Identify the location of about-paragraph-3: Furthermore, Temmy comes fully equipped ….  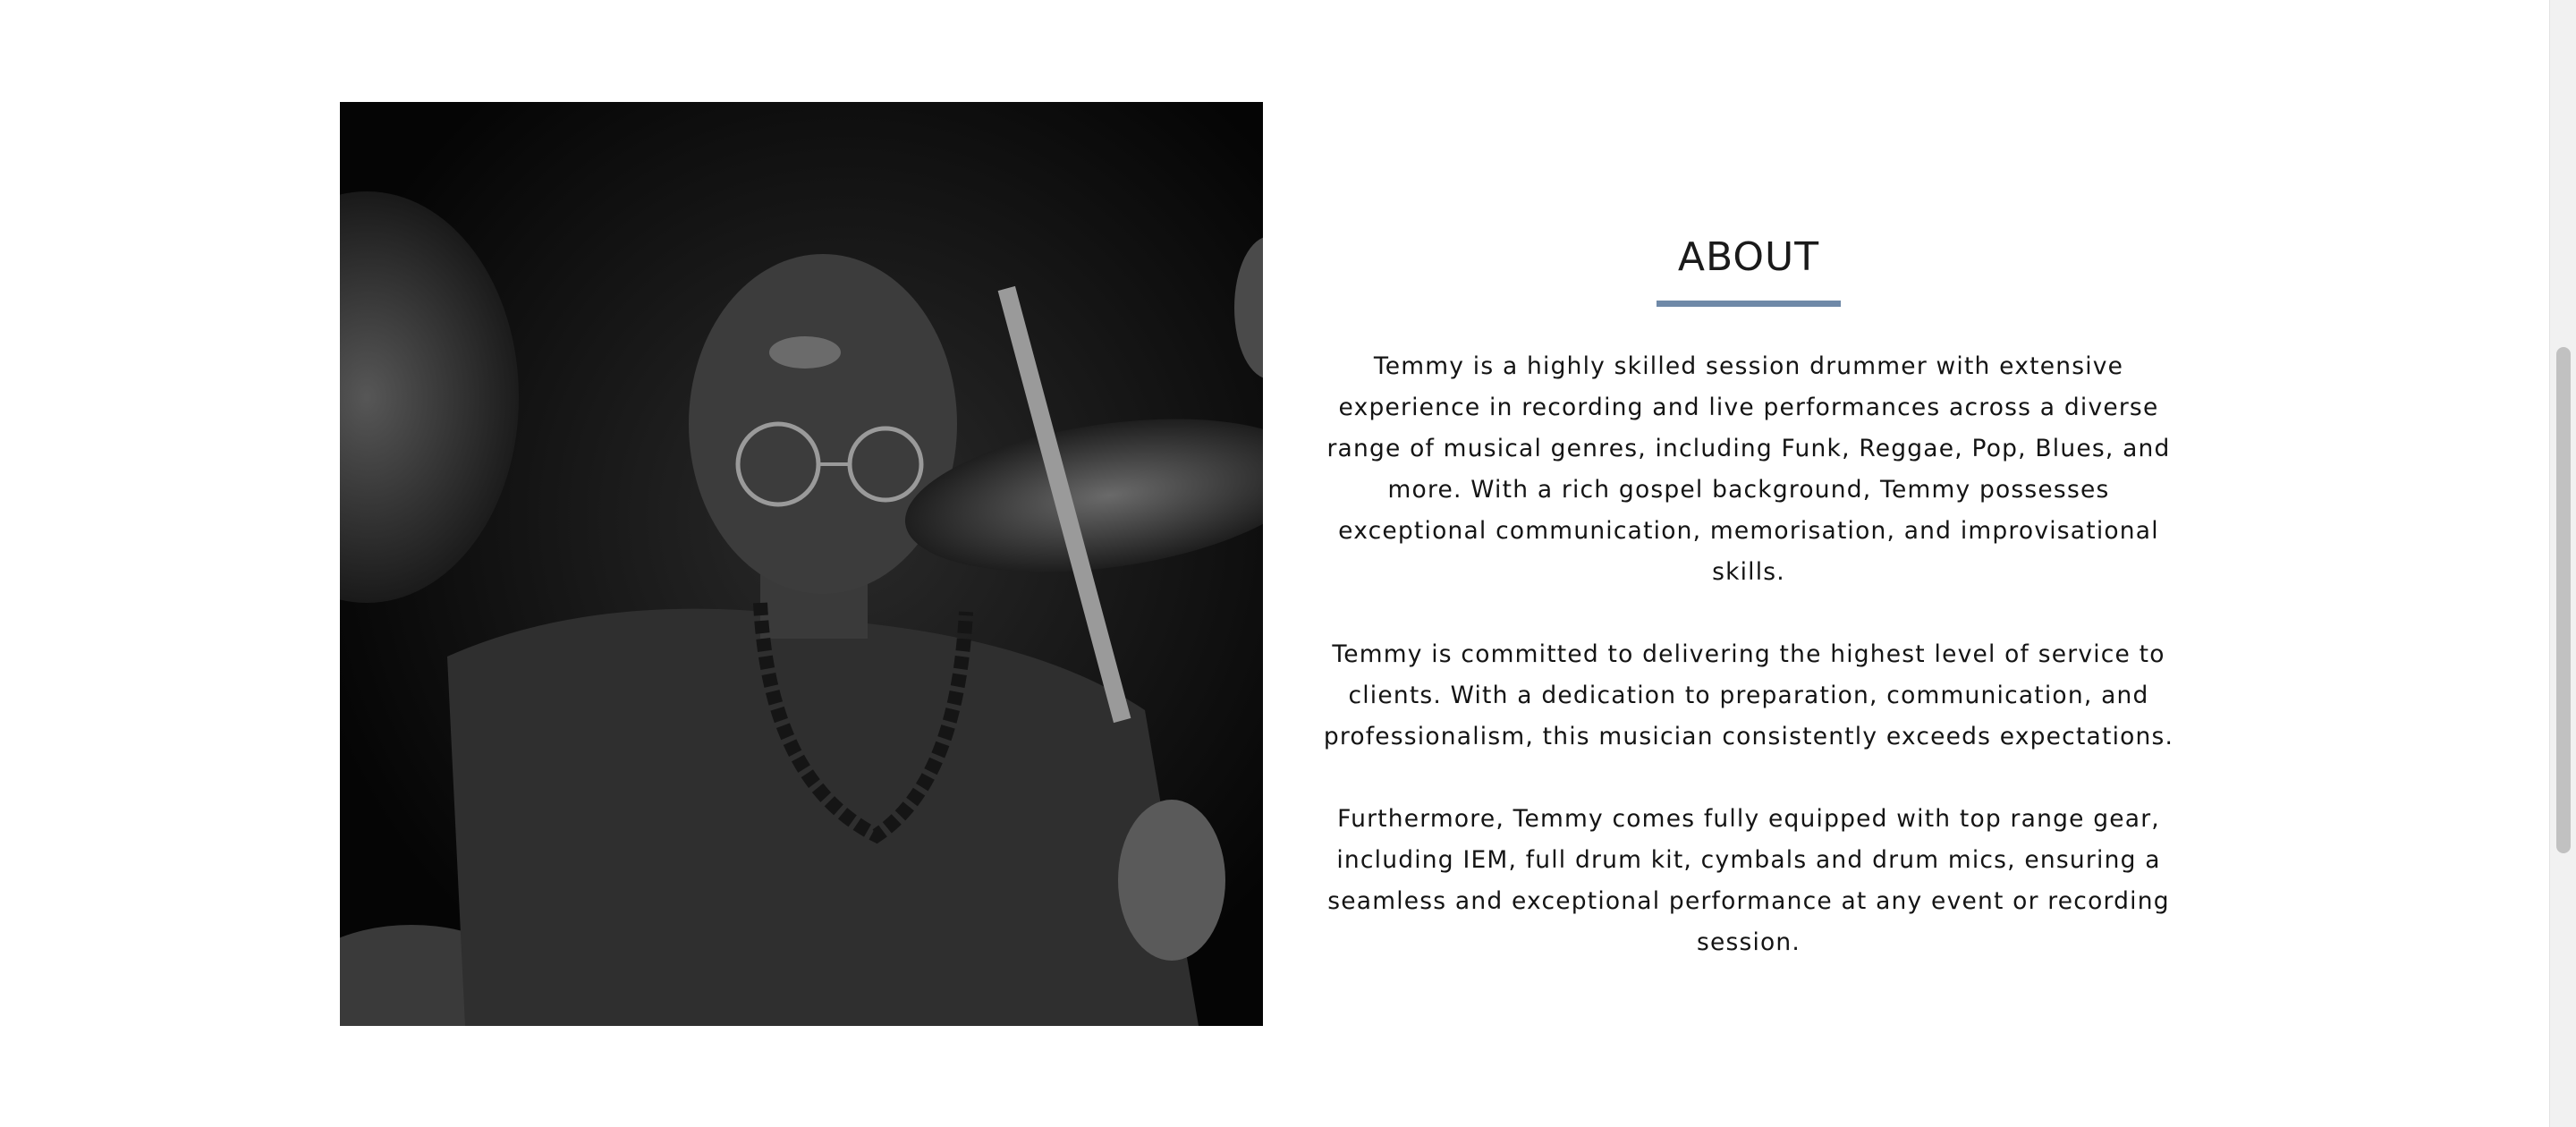
(1748, 880).